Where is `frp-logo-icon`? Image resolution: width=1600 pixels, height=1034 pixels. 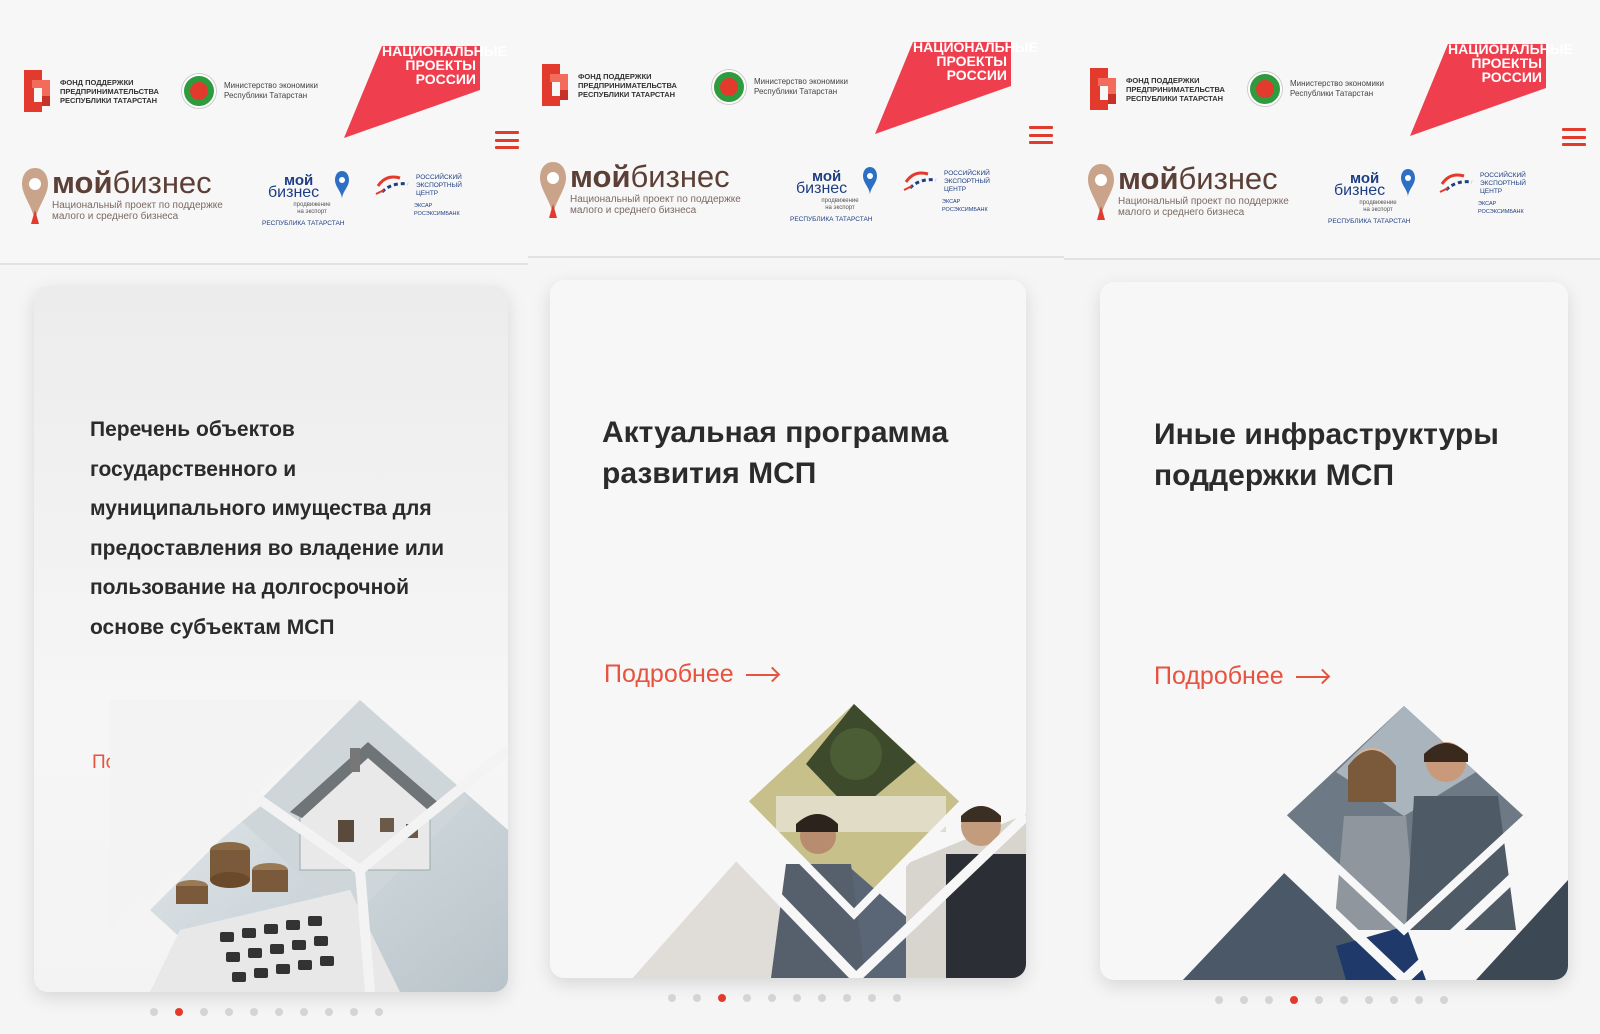 frp-logo-icon is located at coordinates (555, 85).